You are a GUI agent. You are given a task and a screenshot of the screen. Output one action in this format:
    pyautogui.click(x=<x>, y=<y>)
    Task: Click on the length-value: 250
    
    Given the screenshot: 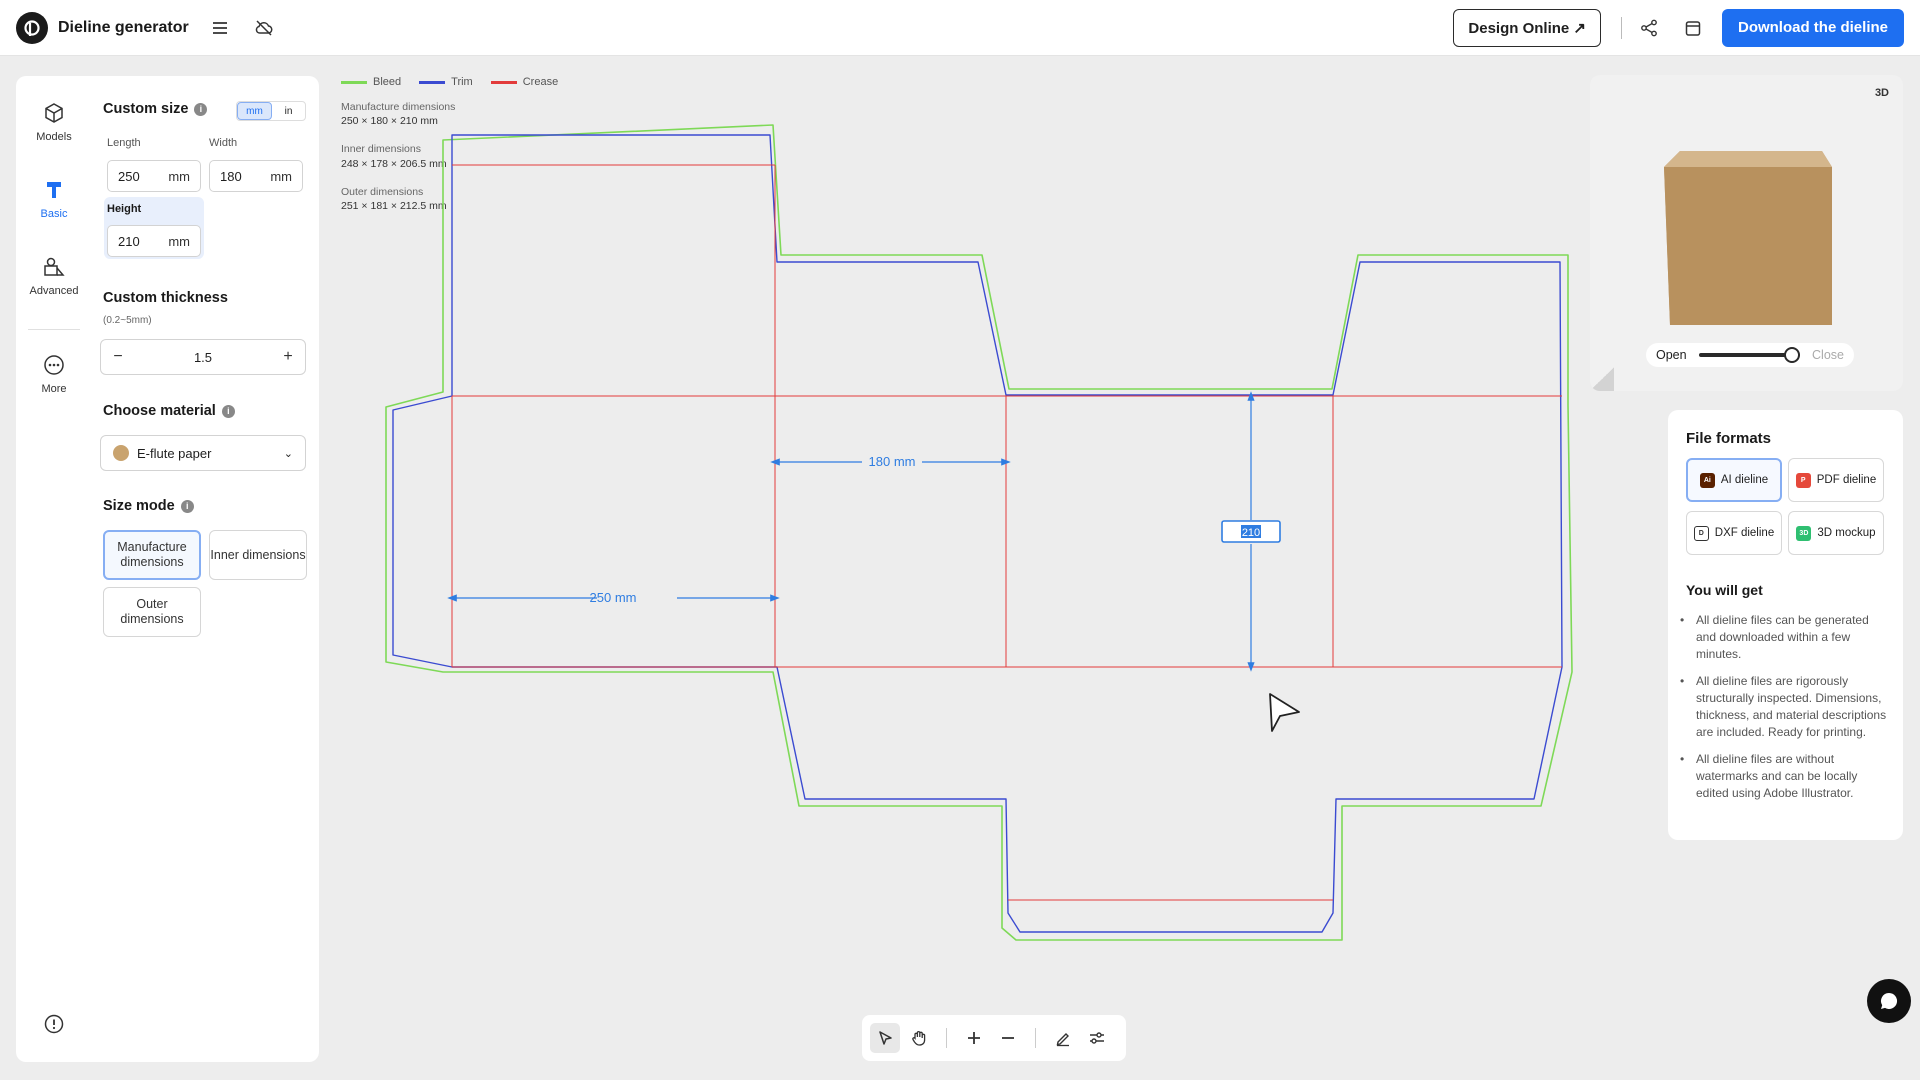 What is the action you would take?
    pyautogui.click(x=129, y=176)
    